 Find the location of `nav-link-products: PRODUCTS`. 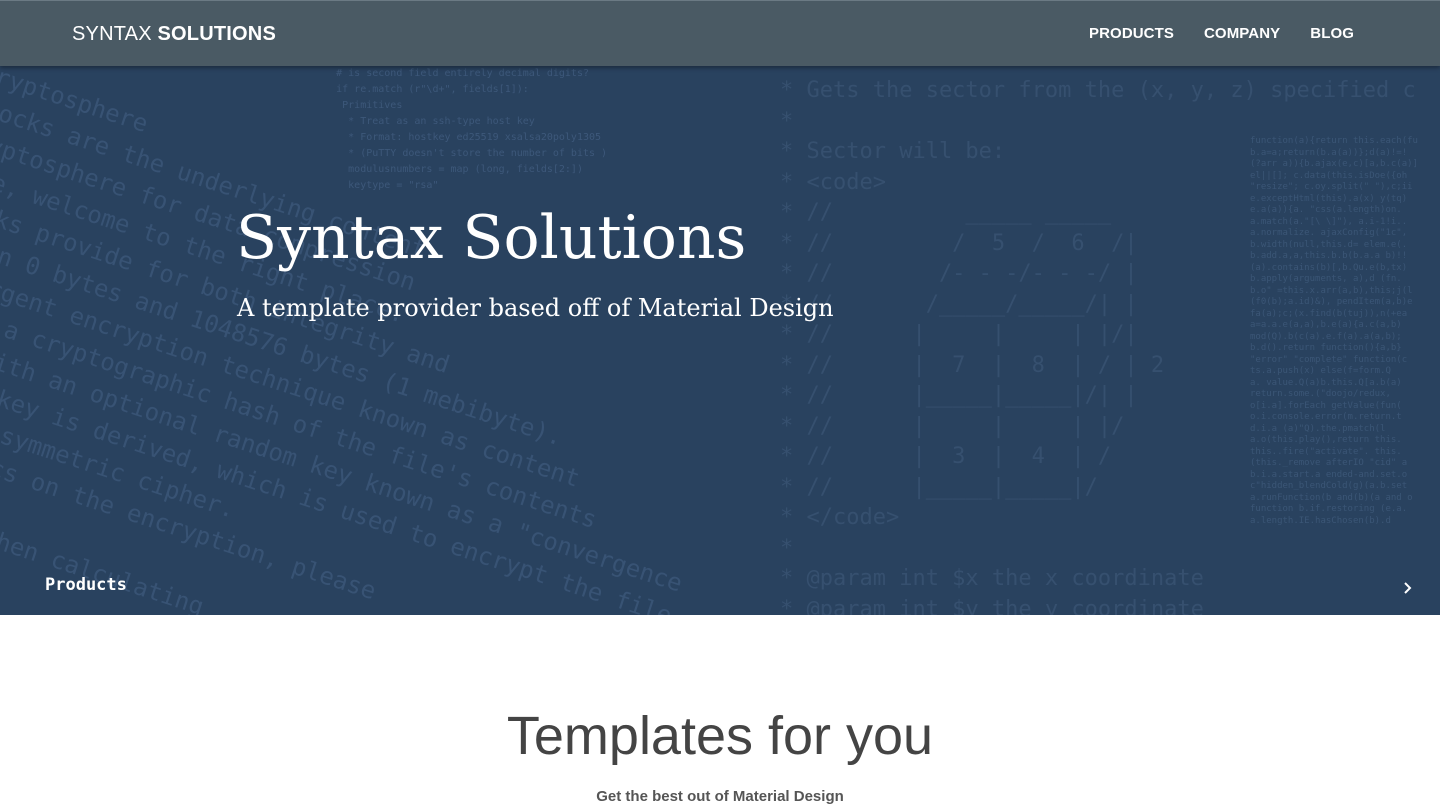

nav-link-products: PRODUCTS is located at coordinates (1131, 33).